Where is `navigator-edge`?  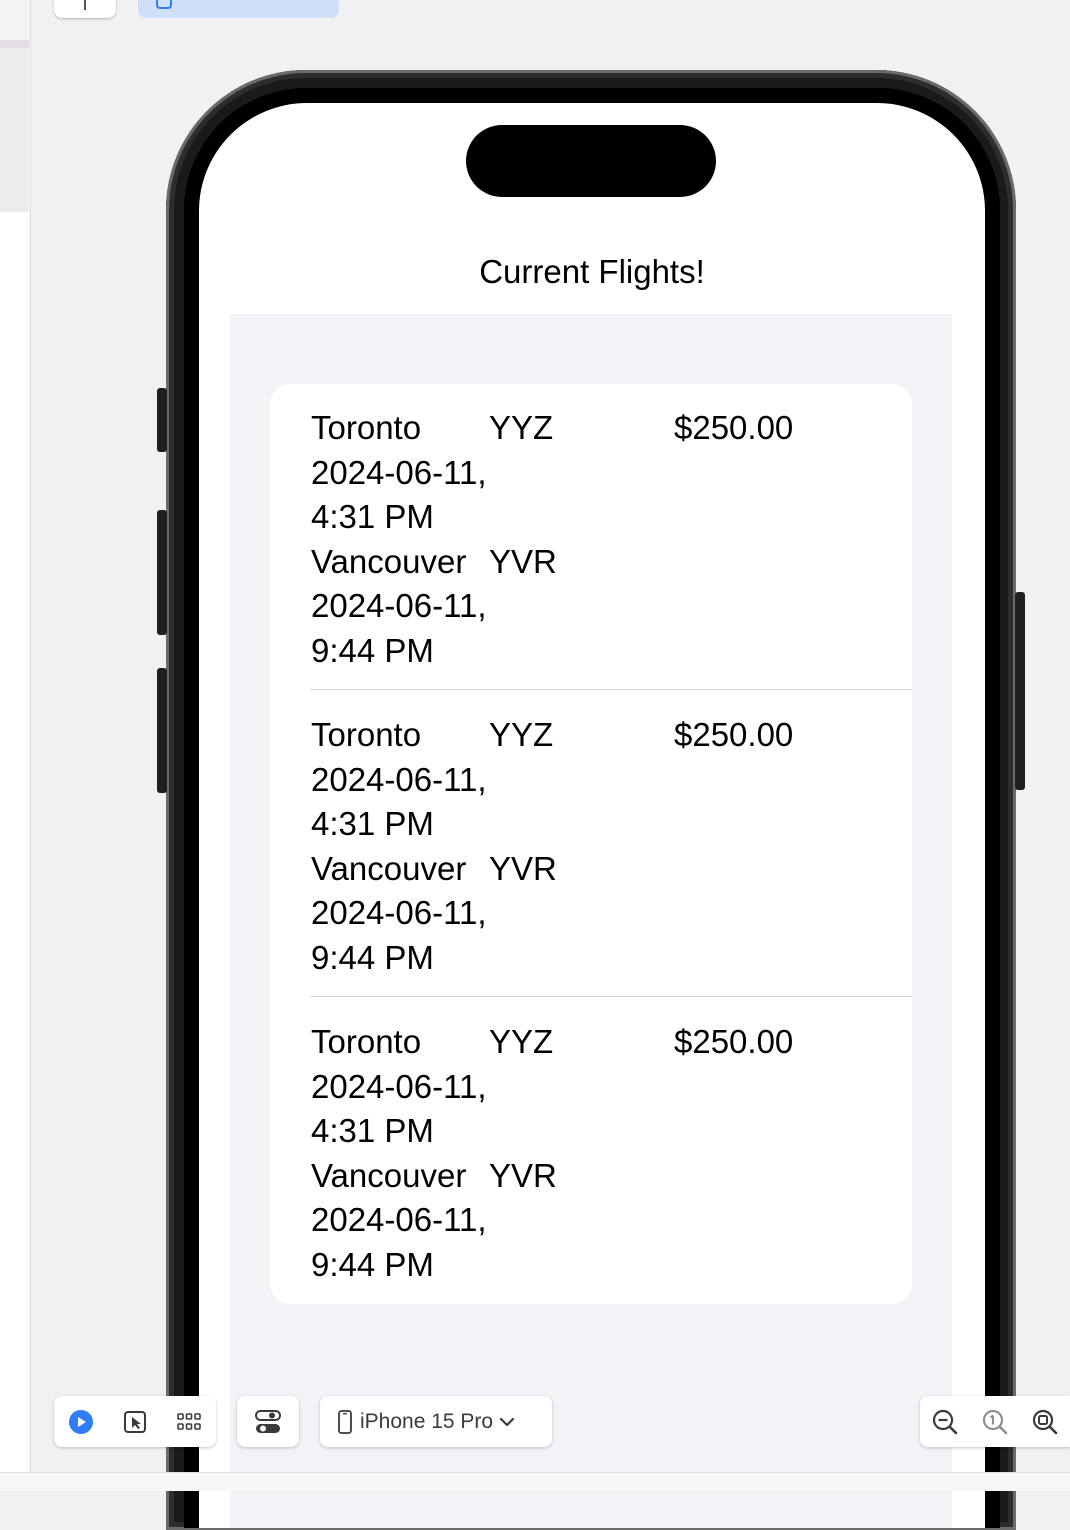 navigator-edge is located at coordinates (15, 736).